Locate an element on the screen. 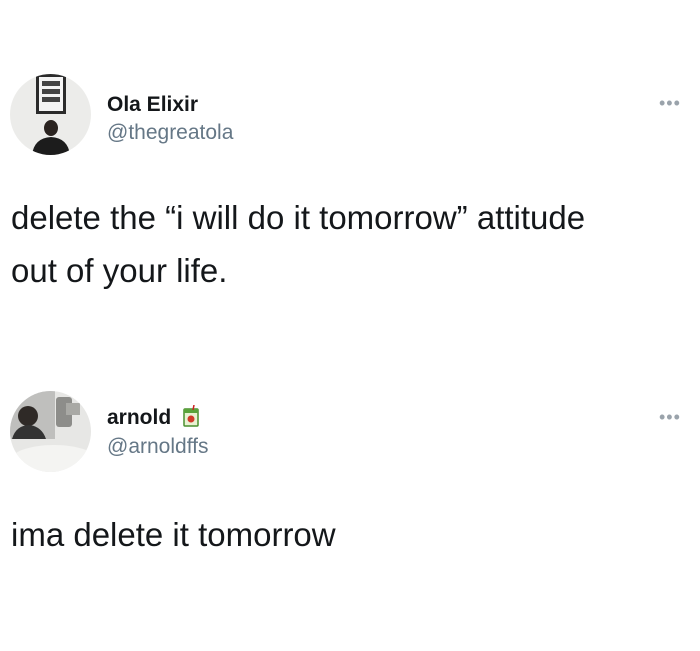 This screenshot has height=651, width=700. author-name-text: arnold is located at coordinates (139, 417).